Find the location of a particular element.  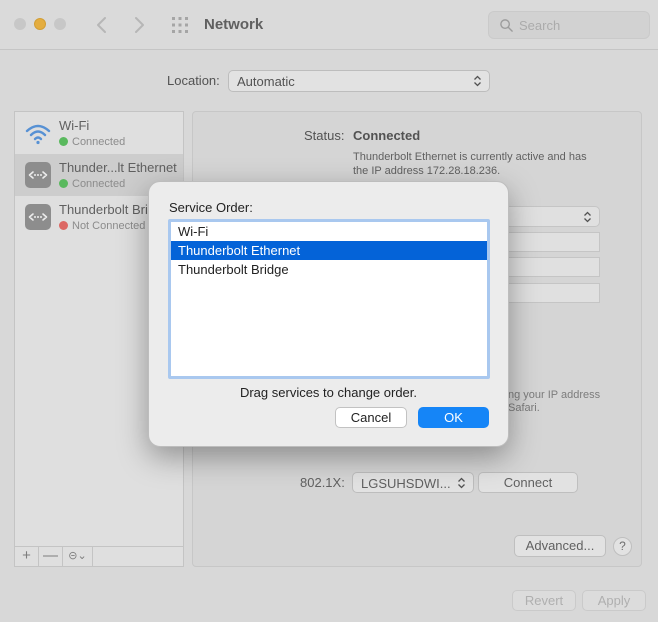

list-item-selected: Thunderbolt Ethernet is located at coordinates (329, 250).